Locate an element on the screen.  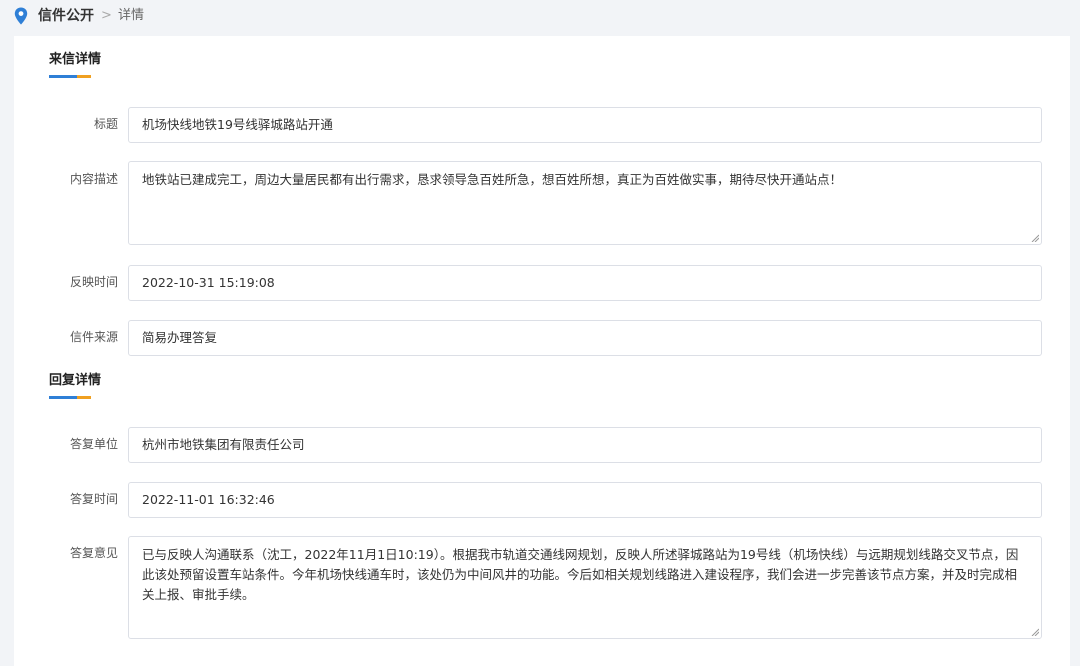
report-time-field: 2022-10-31 15:19:08 is located at coordinates (585, 283).